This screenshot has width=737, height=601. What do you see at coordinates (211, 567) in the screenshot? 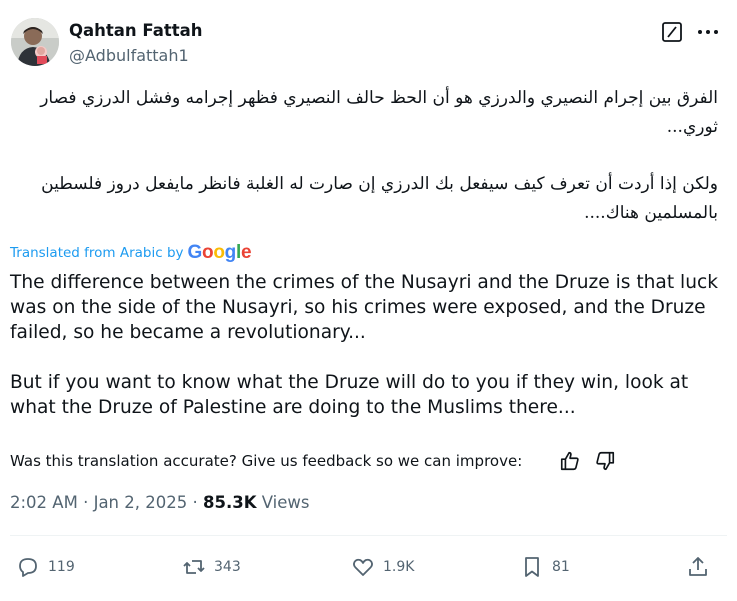
I see `repost-button: 343` at bounding box center [211, 567].